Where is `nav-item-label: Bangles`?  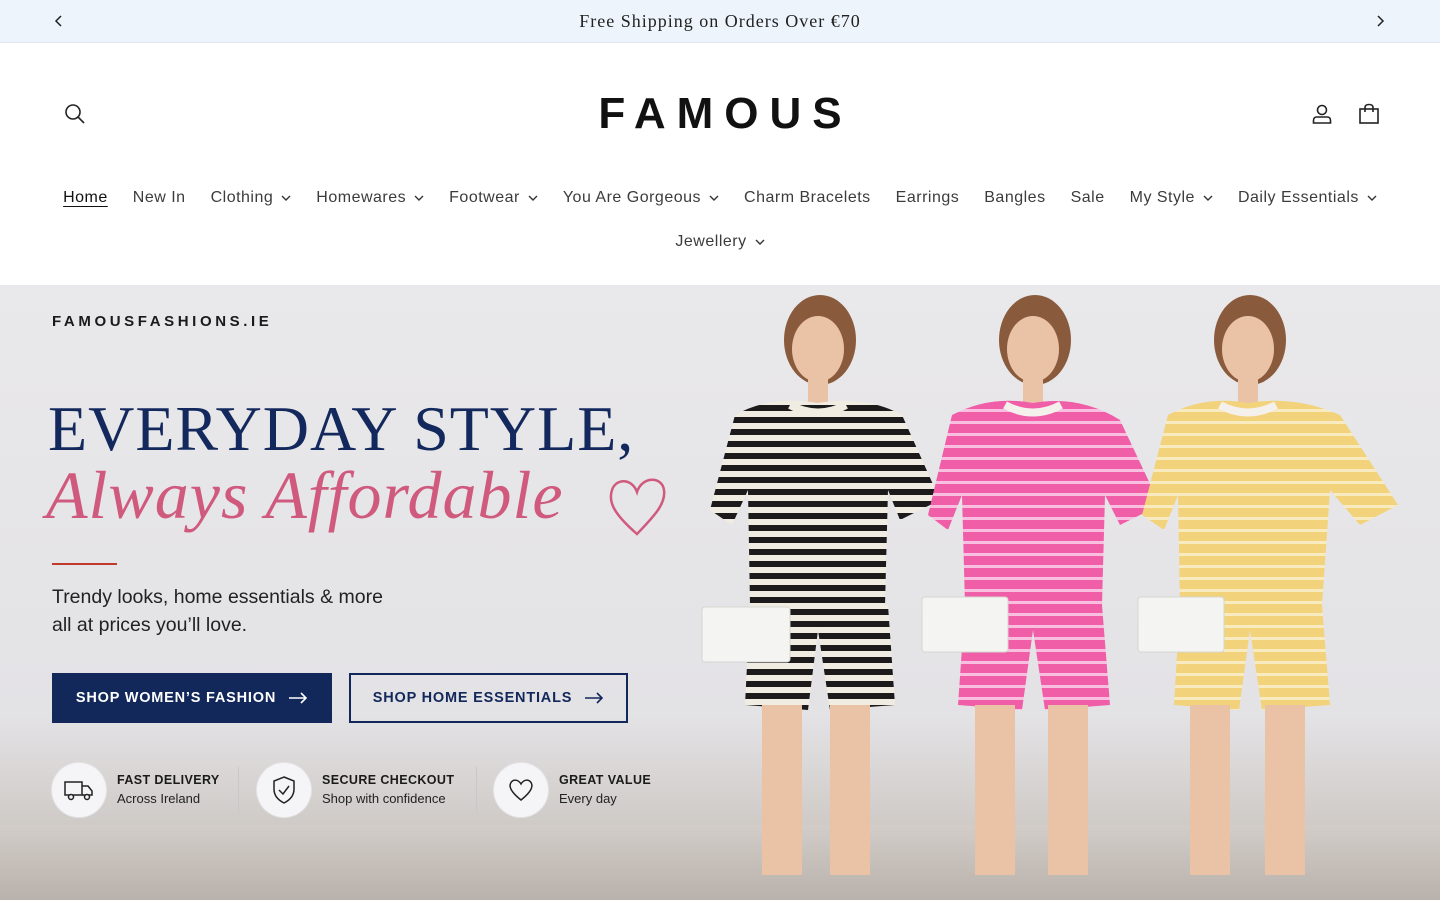 nav-item-label: Bangles is located at coordinates (1015, 197).